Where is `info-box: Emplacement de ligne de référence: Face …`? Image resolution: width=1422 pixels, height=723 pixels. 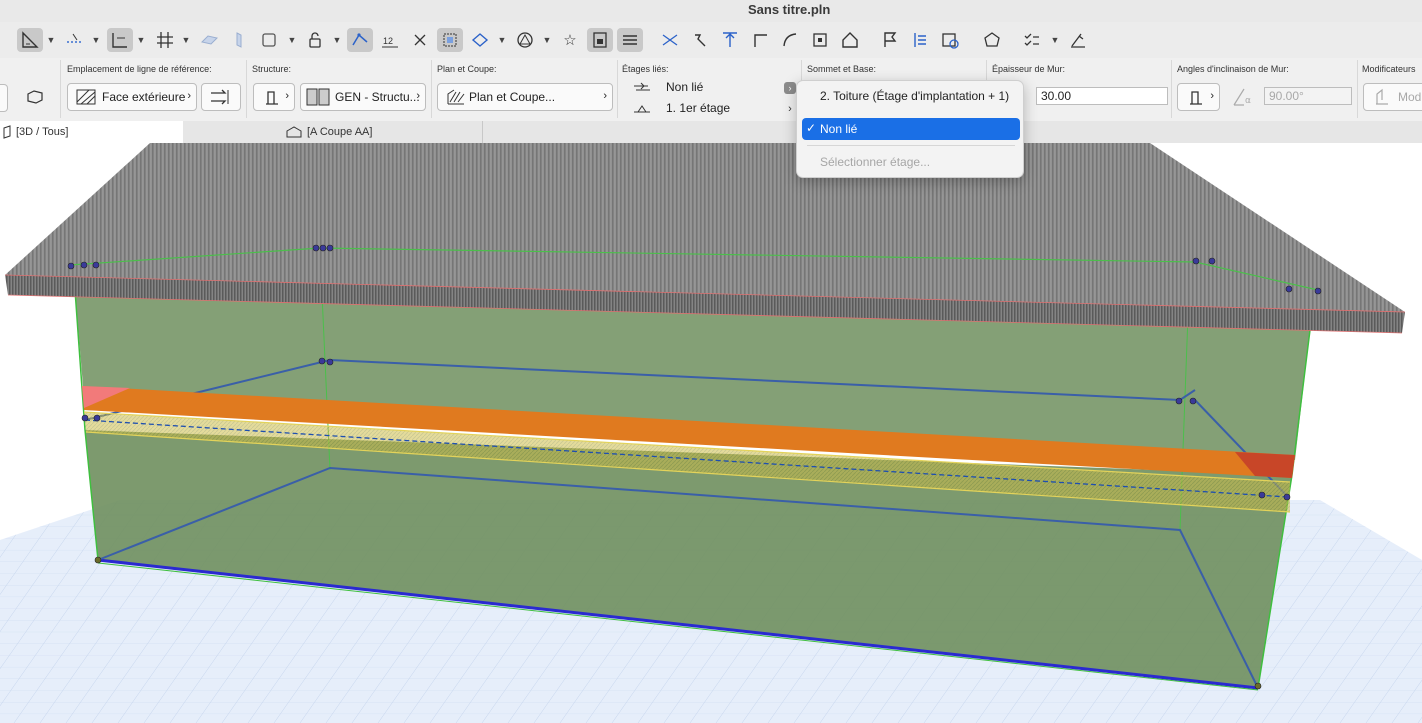 info-box: Emplacement de ligne de référence: Face … is located at coordinates (711, 90).